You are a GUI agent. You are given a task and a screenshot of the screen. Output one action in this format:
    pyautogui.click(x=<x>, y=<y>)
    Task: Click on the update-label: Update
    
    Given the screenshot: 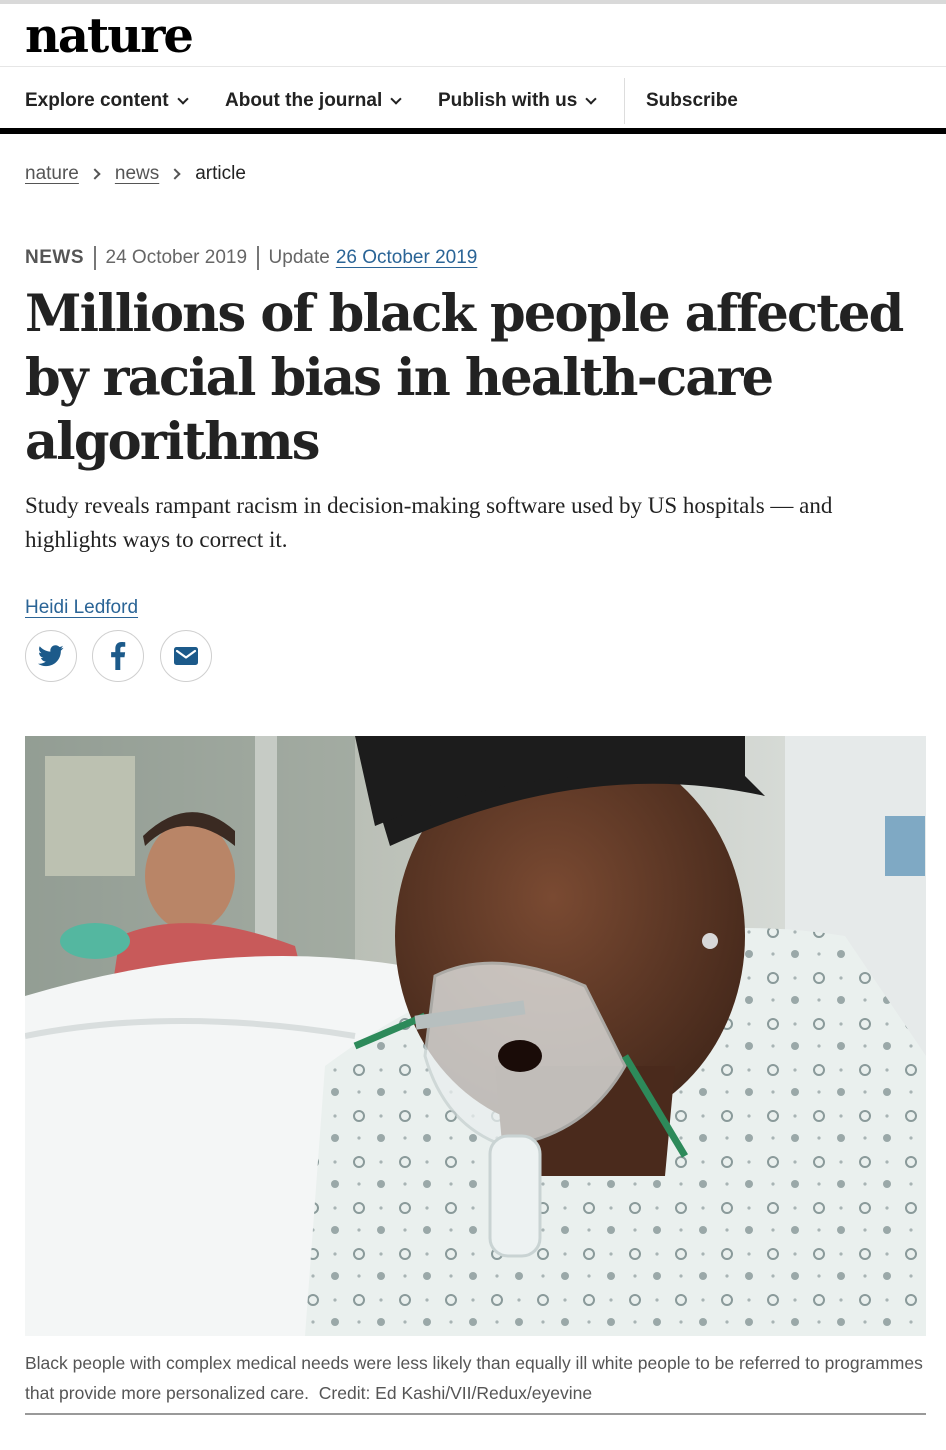 What is the action you would take?
    pyautogui.click(x=299, y=257)
    